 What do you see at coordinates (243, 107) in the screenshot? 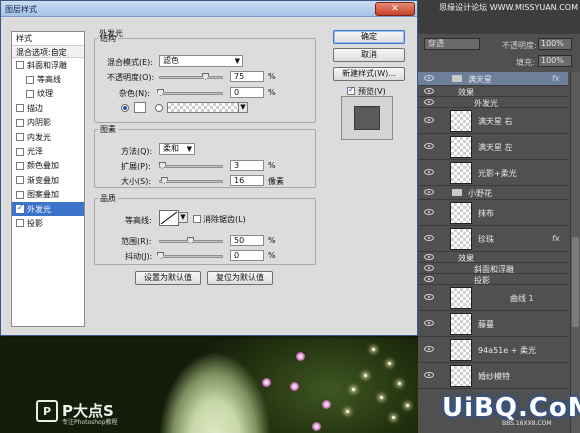
I see `gradient-dropdown-arrow-icon: ▼` at bounding box center [243, 107].